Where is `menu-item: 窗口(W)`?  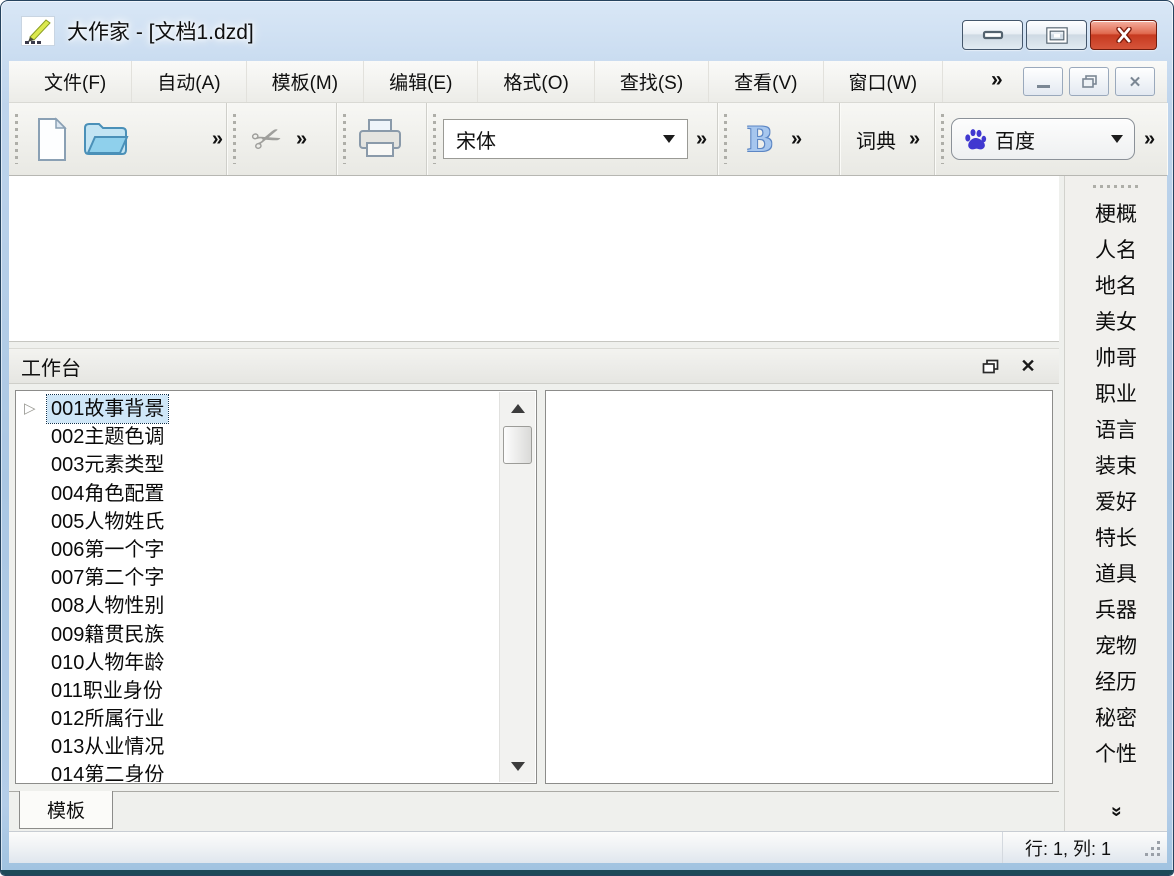
menu-item: 窗口(W) is located at coordinates (884, 81).